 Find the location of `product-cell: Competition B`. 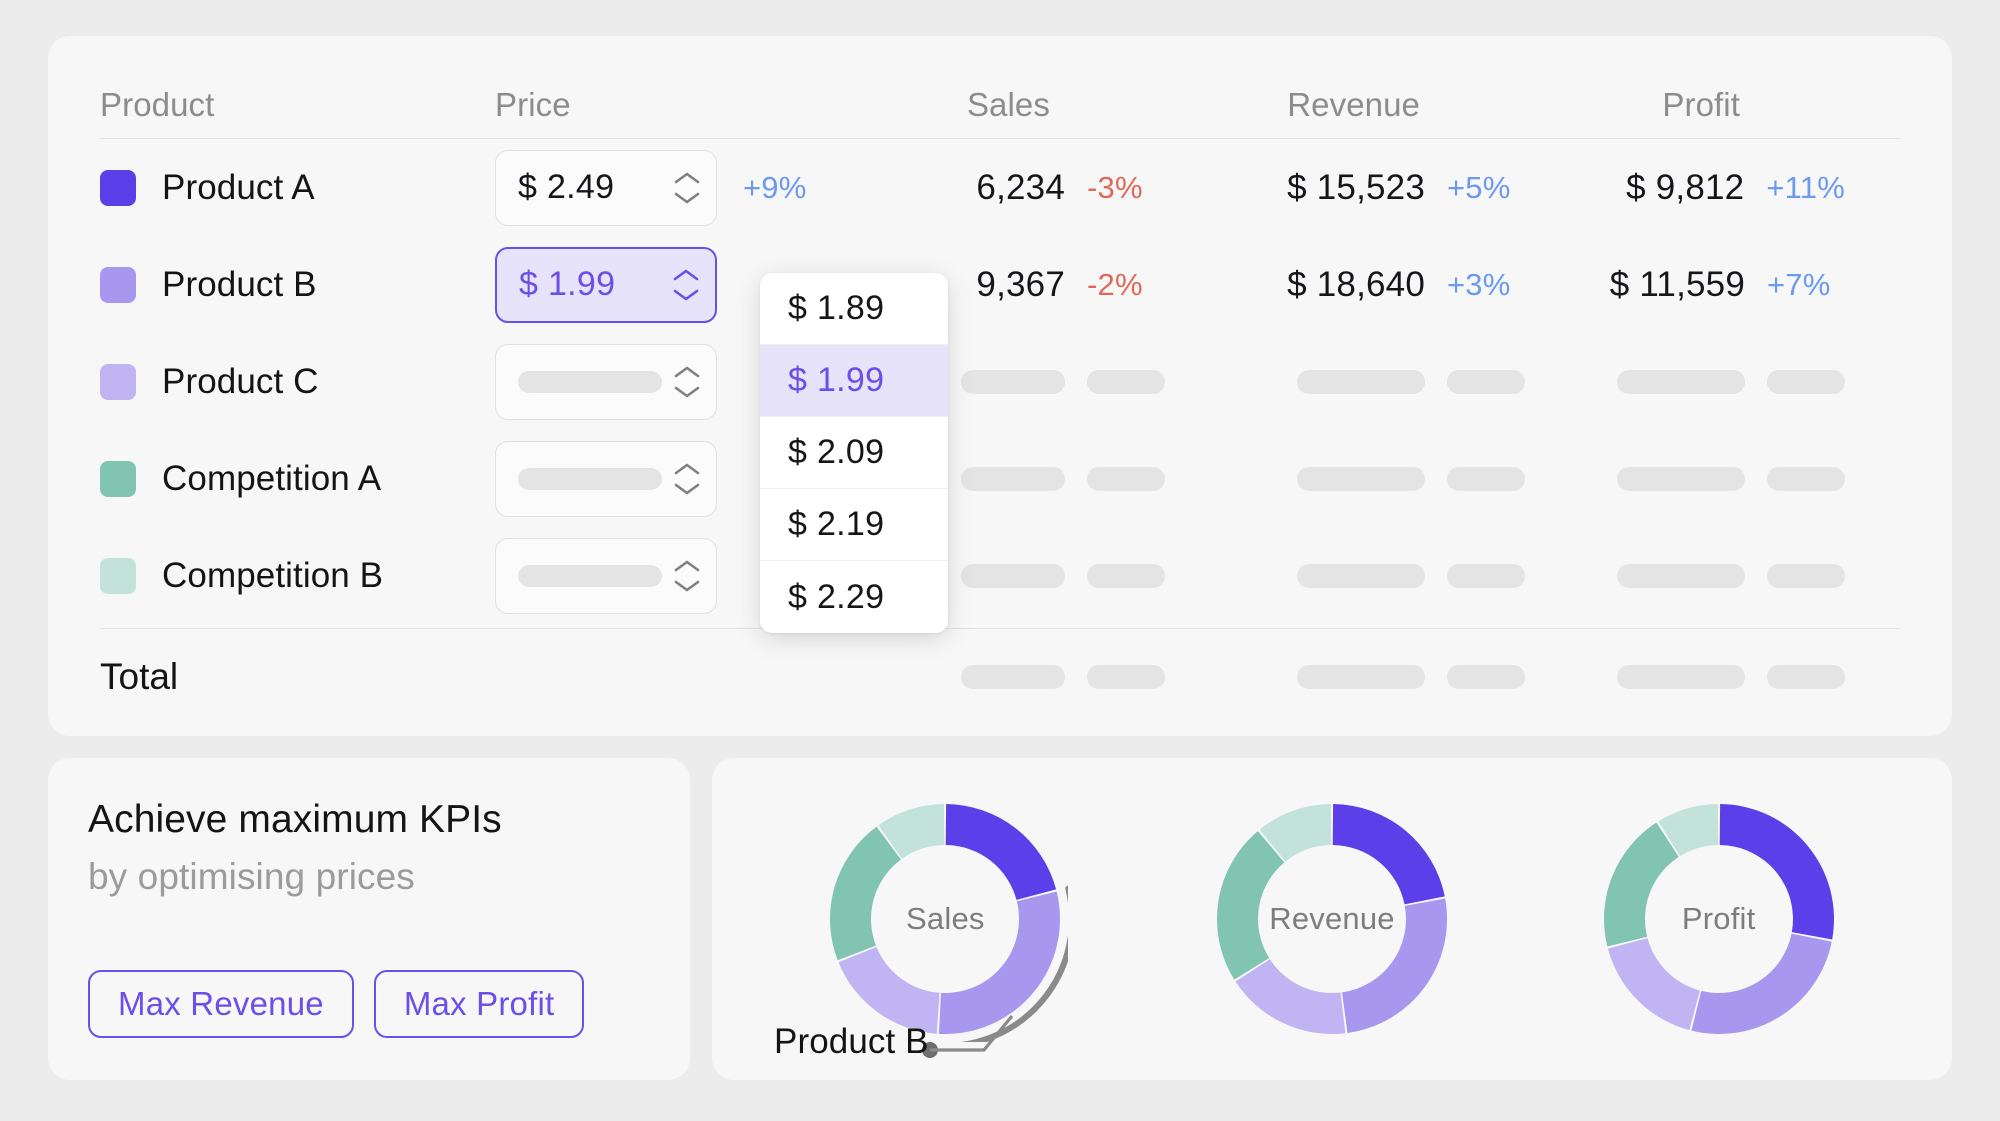

product-cell: Competition B is located at coordinates (297, 576).